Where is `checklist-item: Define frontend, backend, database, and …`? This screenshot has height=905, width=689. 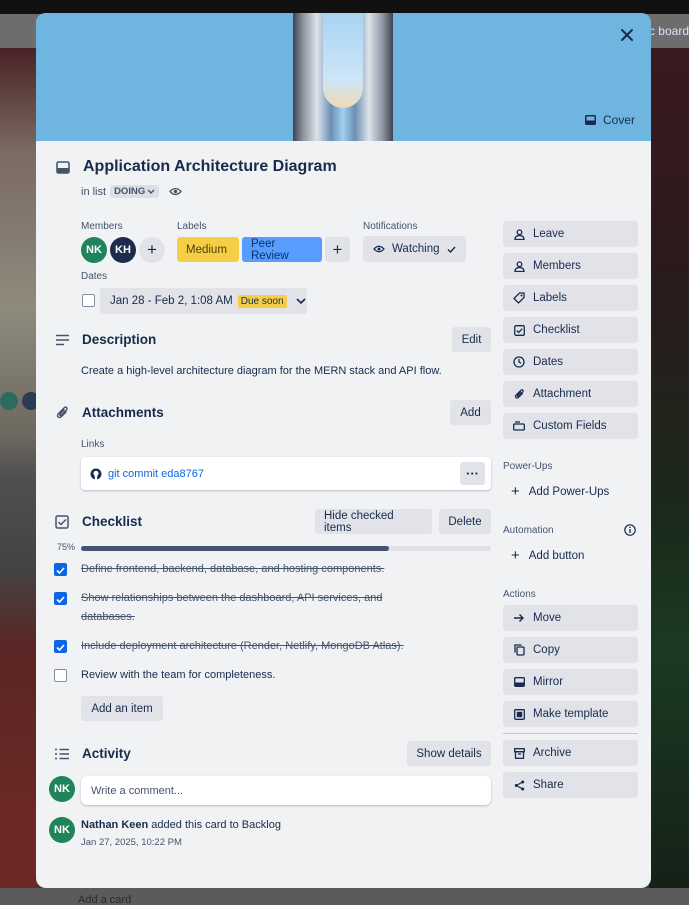 checklist-item: Define frontend, backend, database, and … is located at coordinates (232, 569).